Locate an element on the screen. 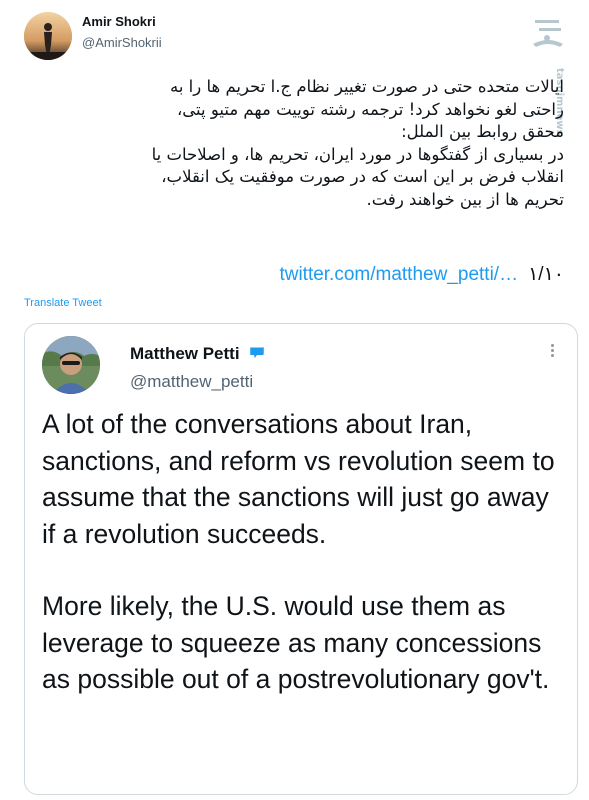  tweet-line: محقق روابط بین الملل: is located at coordinates (482, 131).